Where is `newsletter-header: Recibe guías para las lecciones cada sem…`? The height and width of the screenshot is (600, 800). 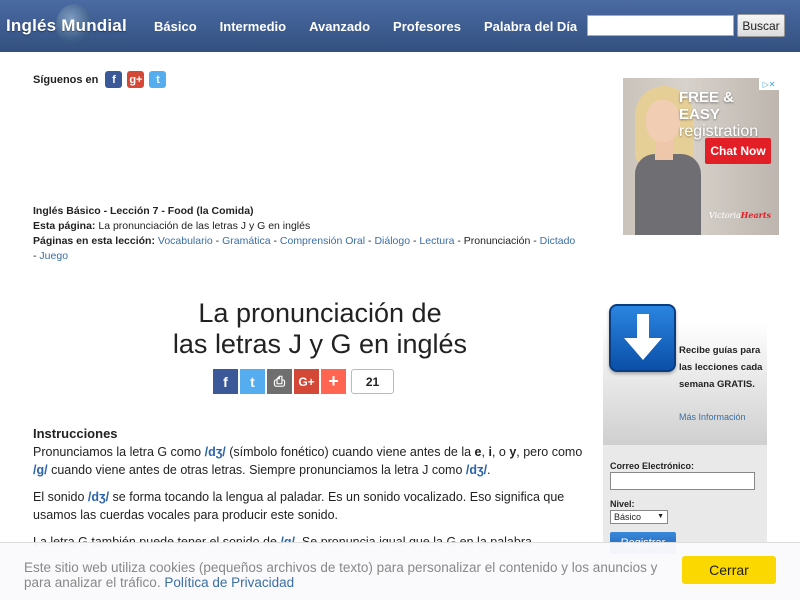 newsletter-header: Recibe guías para las lecciones cada sem… is located at coordinates (685, 374).